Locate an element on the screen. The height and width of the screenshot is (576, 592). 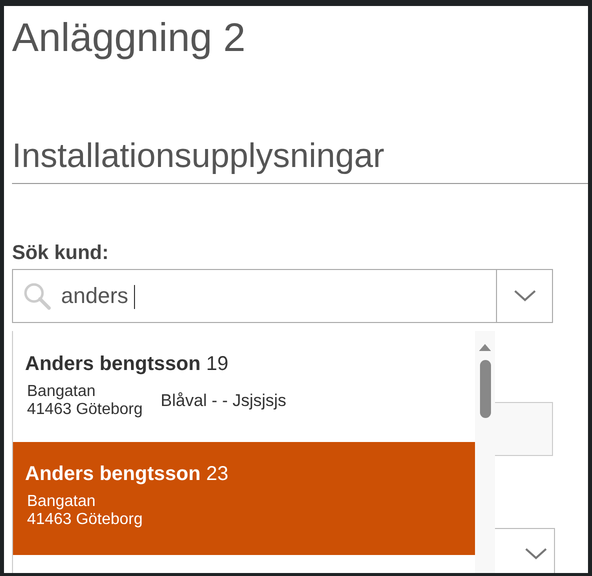
scroll-thumb is located at coordinates (485, 389).